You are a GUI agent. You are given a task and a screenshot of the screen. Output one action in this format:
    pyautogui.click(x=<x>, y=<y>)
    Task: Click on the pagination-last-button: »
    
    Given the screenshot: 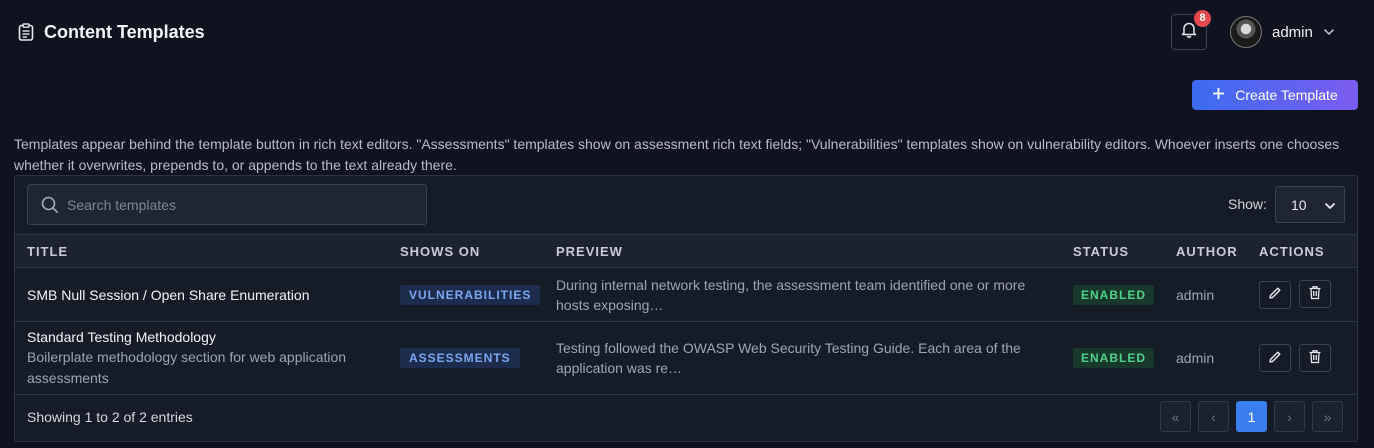 What is the action you would take?
    pyautogui.click(x=1327, y=416)
    